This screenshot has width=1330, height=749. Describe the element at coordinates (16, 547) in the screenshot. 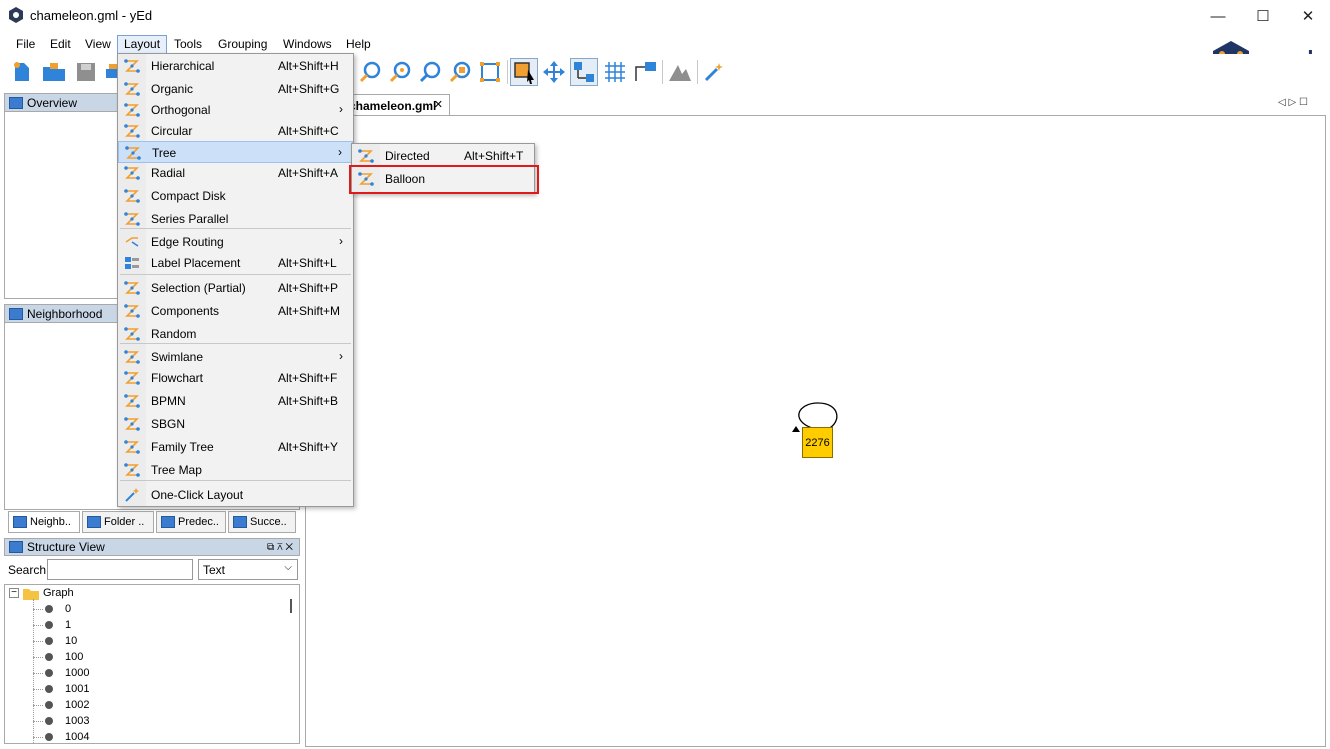

I see `structure-view-icon` at that location.